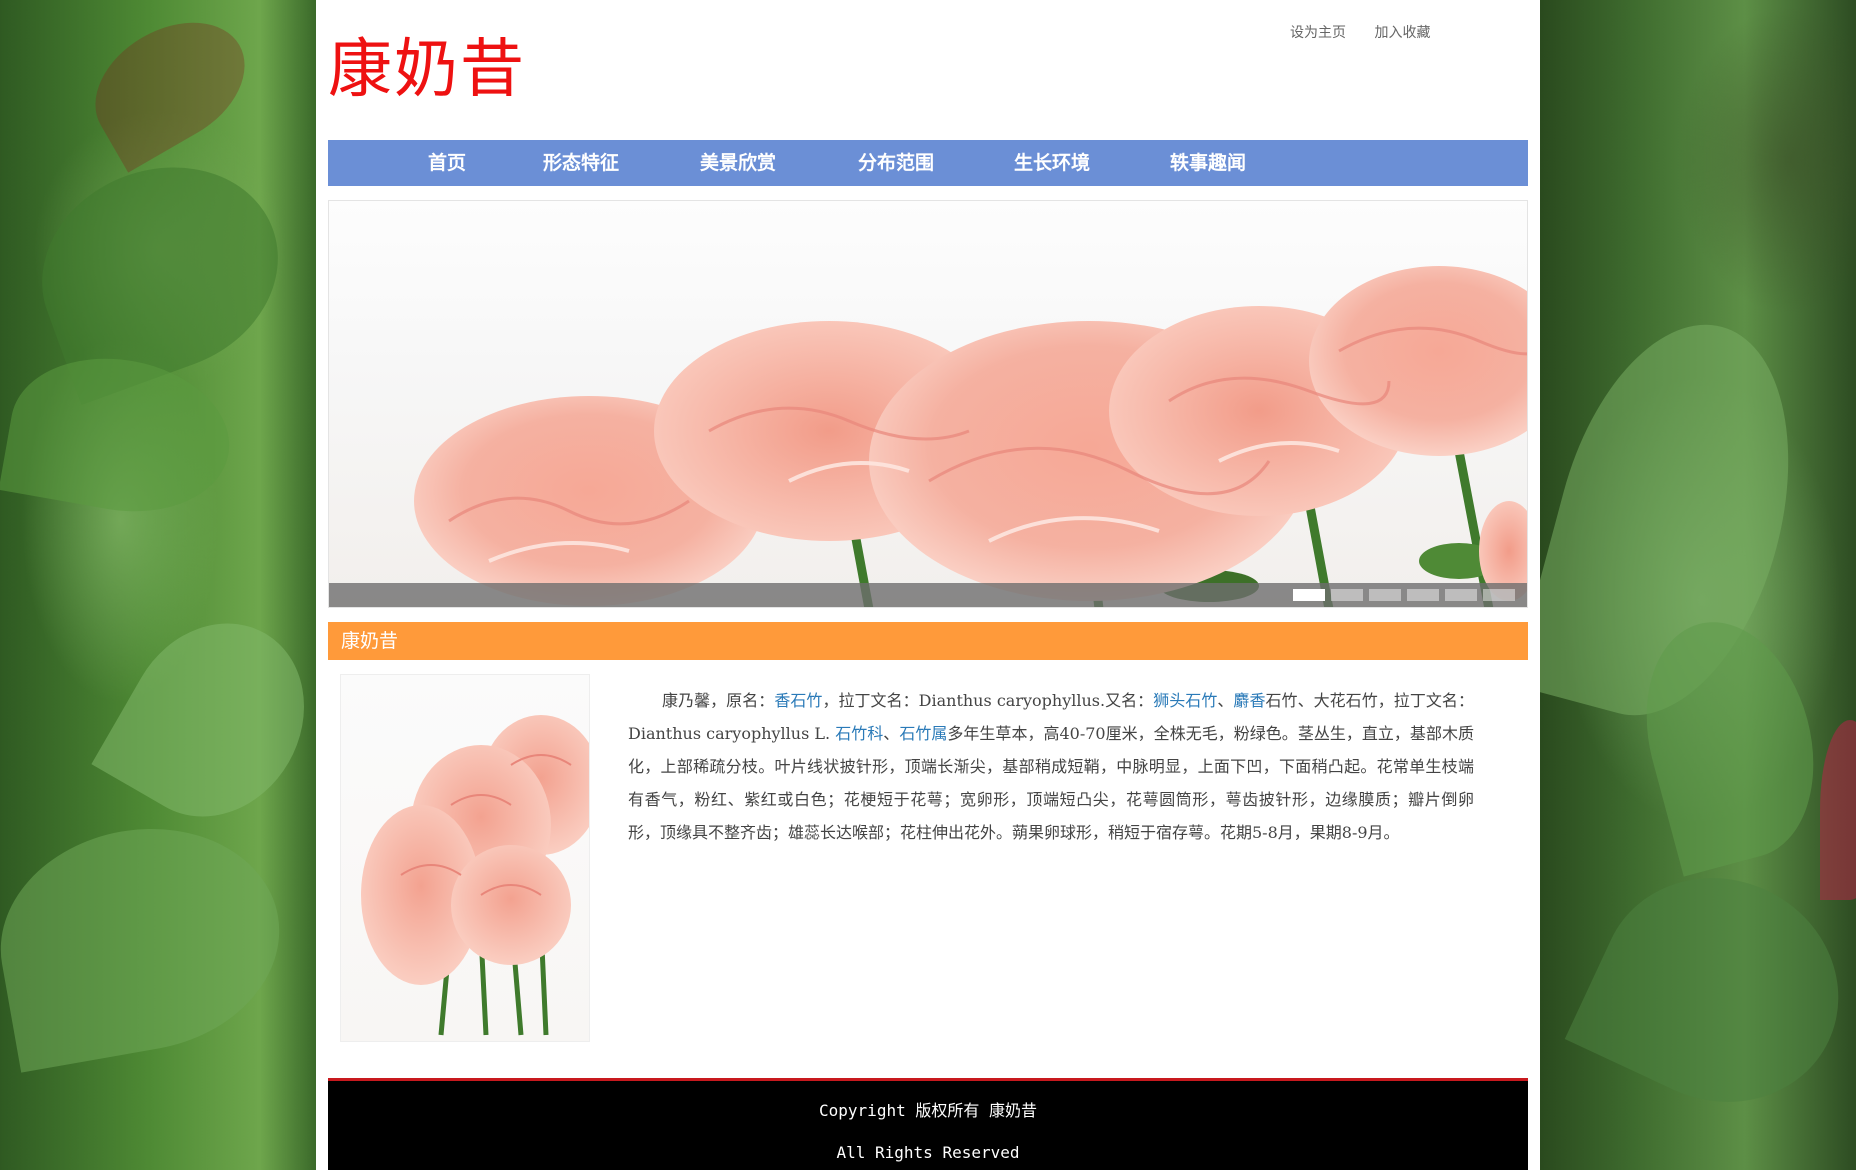 This screenshot has height=1170, width=1856. Describe the element at coordinates (923, 733) in the screenshot. I see `link-shizhushu: 石竹属` at that location.